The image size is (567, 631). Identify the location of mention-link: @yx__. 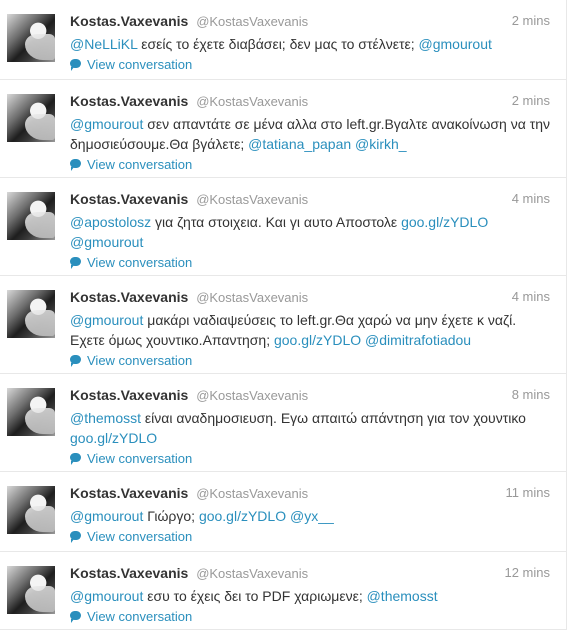
(312, 516).